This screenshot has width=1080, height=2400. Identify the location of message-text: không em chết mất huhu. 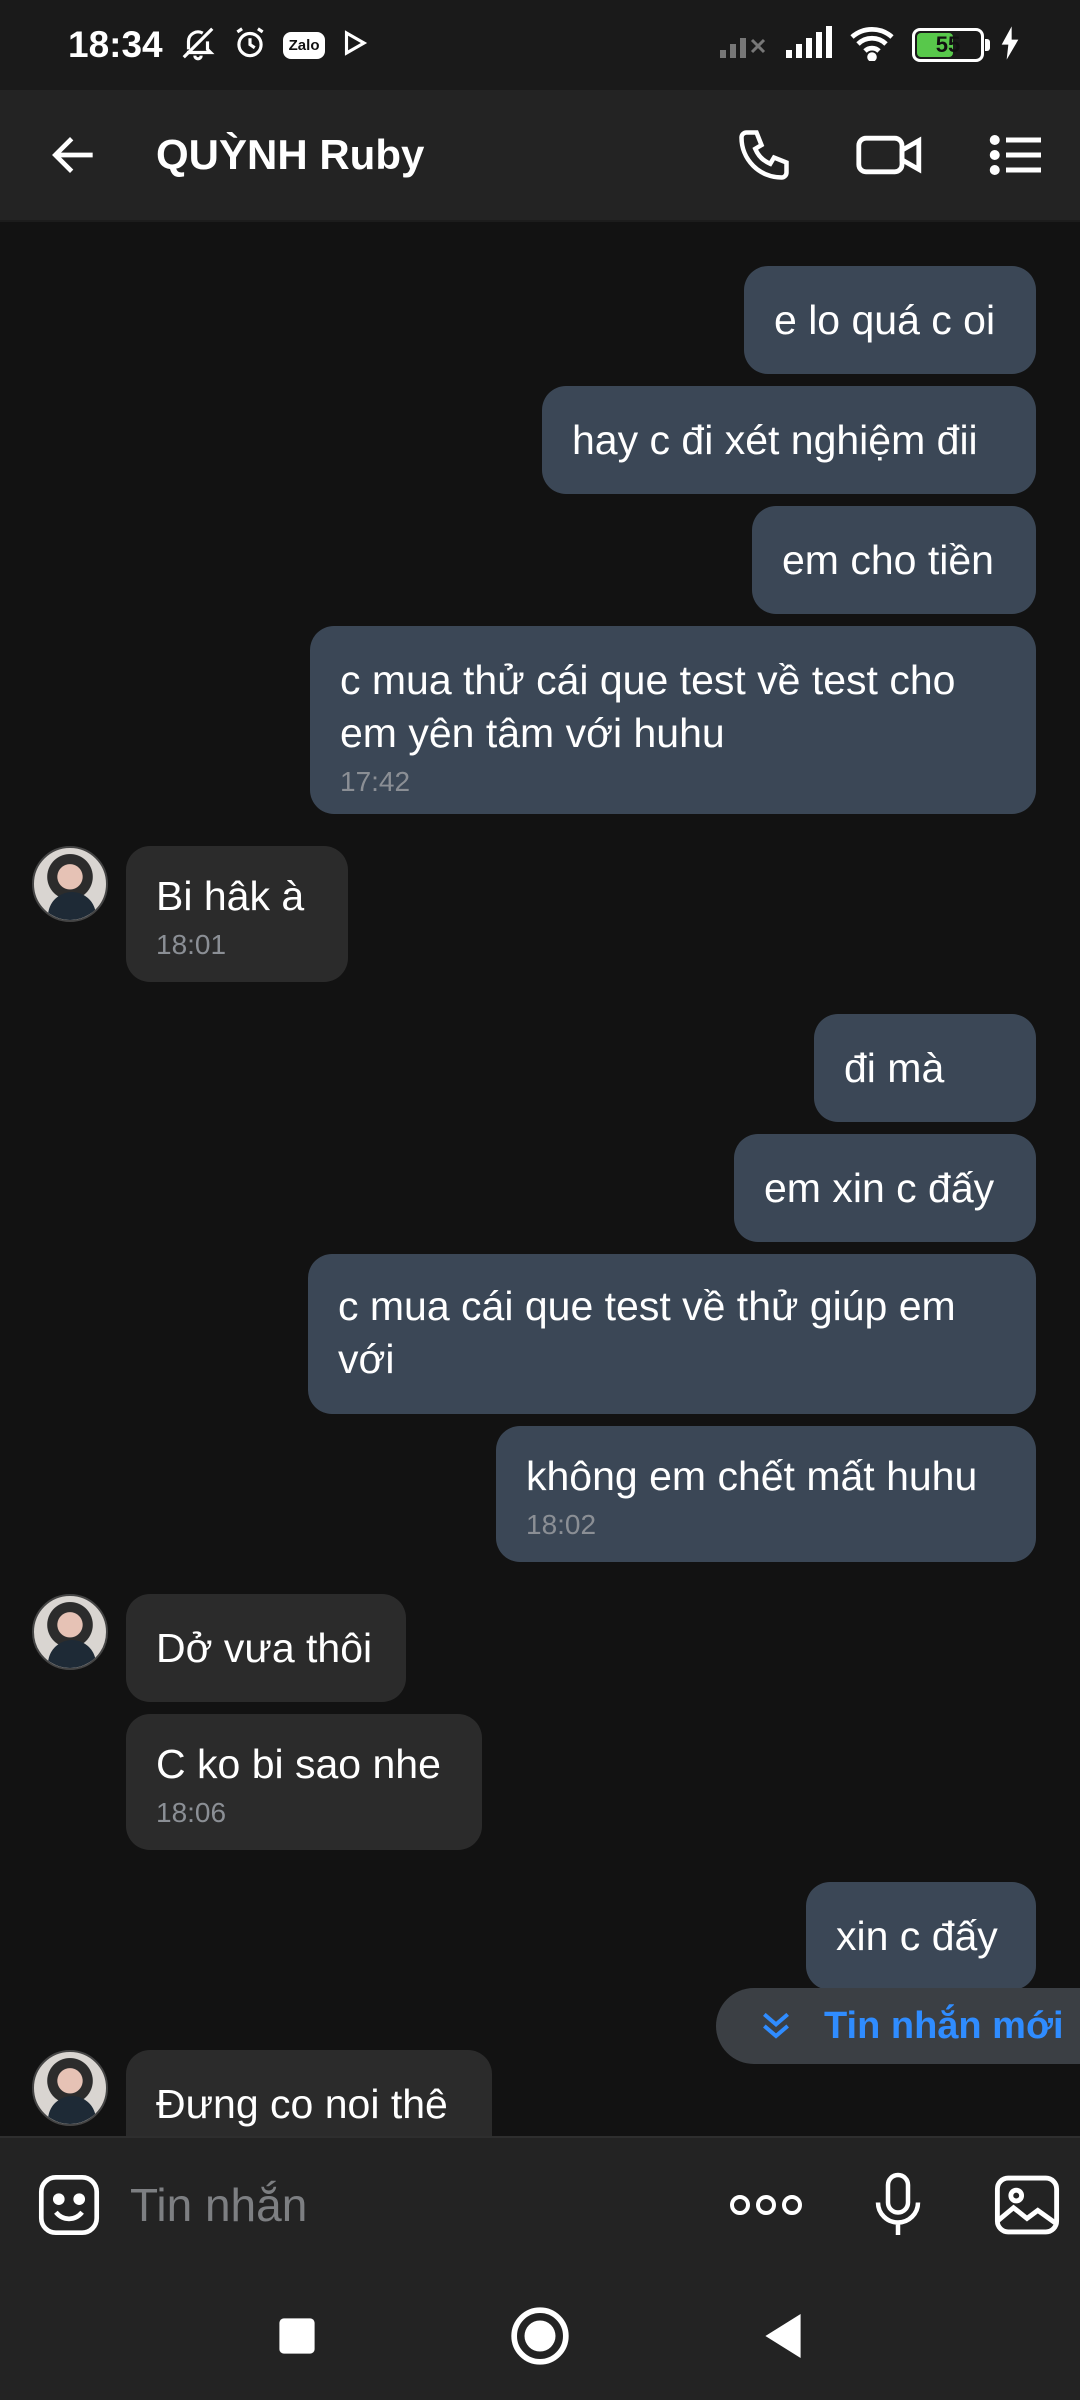
(752, 1476).